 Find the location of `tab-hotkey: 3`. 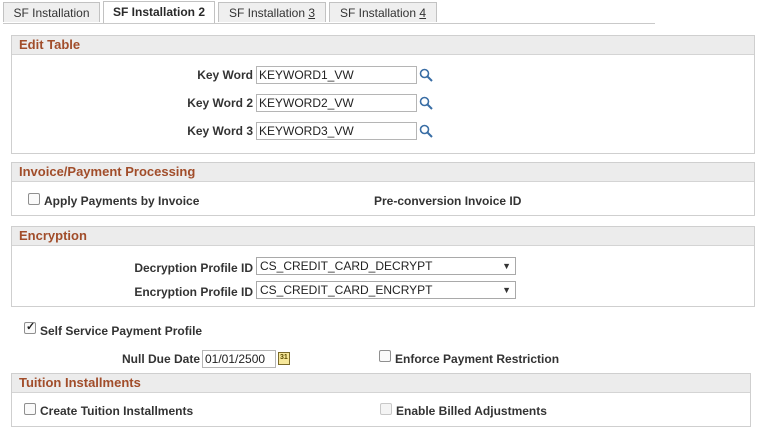

tab-hotkey: 3 is located at coordinates (312, 13).